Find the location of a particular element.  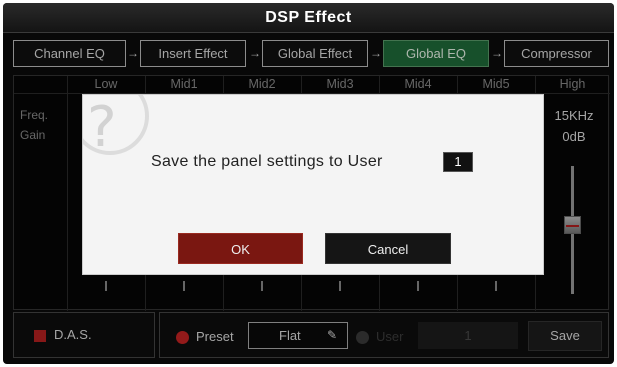

cancel-button: Cancel is located at coordinates (388, 248).